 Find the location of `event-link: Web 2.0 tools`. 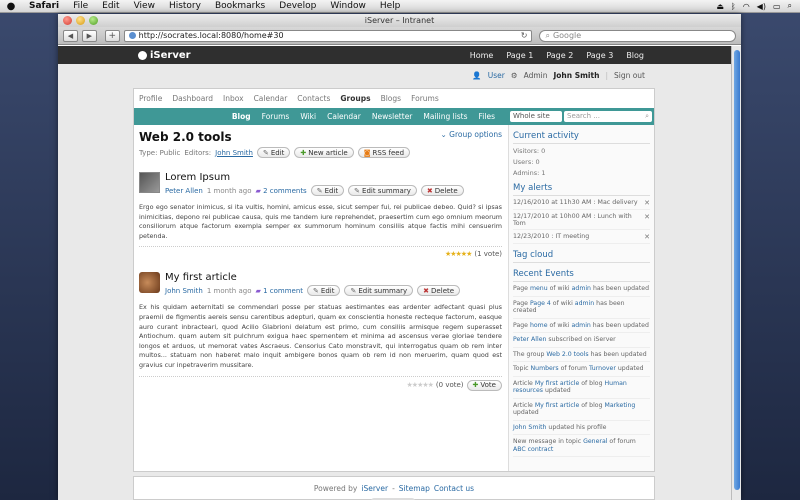

event-link: Web 2.0 tools is located at coordinates (567, 354).